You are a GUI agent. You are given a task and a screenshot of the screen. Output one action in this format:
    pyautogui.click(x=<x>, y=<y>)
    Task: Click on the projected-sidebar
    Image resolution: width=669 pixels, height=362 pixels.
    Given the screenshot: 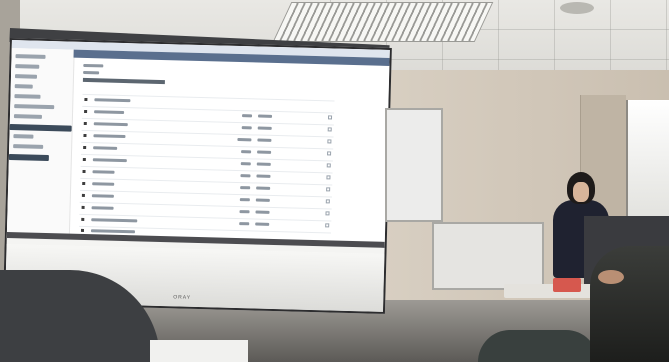 What is the action you would take?
    pyautogui.click(x=40, y=144)
    